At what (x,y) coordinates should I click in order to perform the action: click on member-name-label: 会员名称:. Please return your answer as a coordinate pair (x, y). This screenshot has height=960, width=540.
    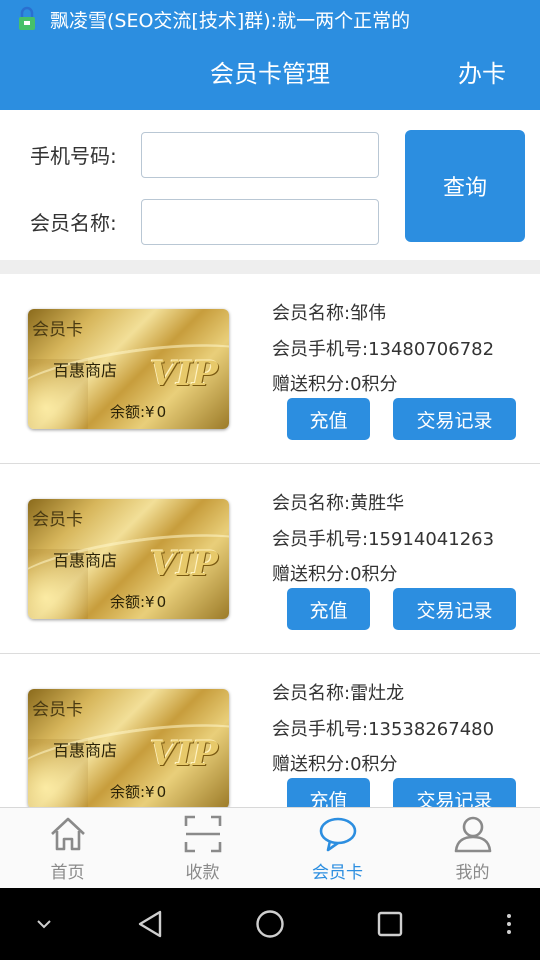
    Looking at the image, I should click on (73, 223).